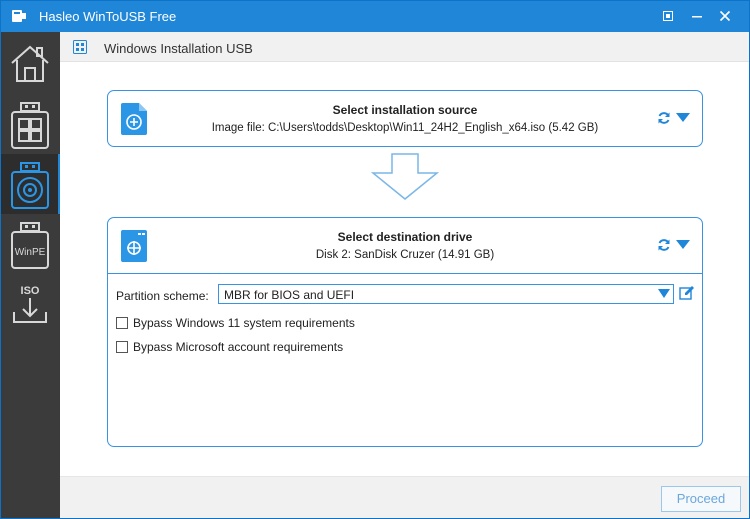 The width and height of the screenshot is (750, 519). I want to click on sidebar-item-iso: ISO, so click(30, 304).